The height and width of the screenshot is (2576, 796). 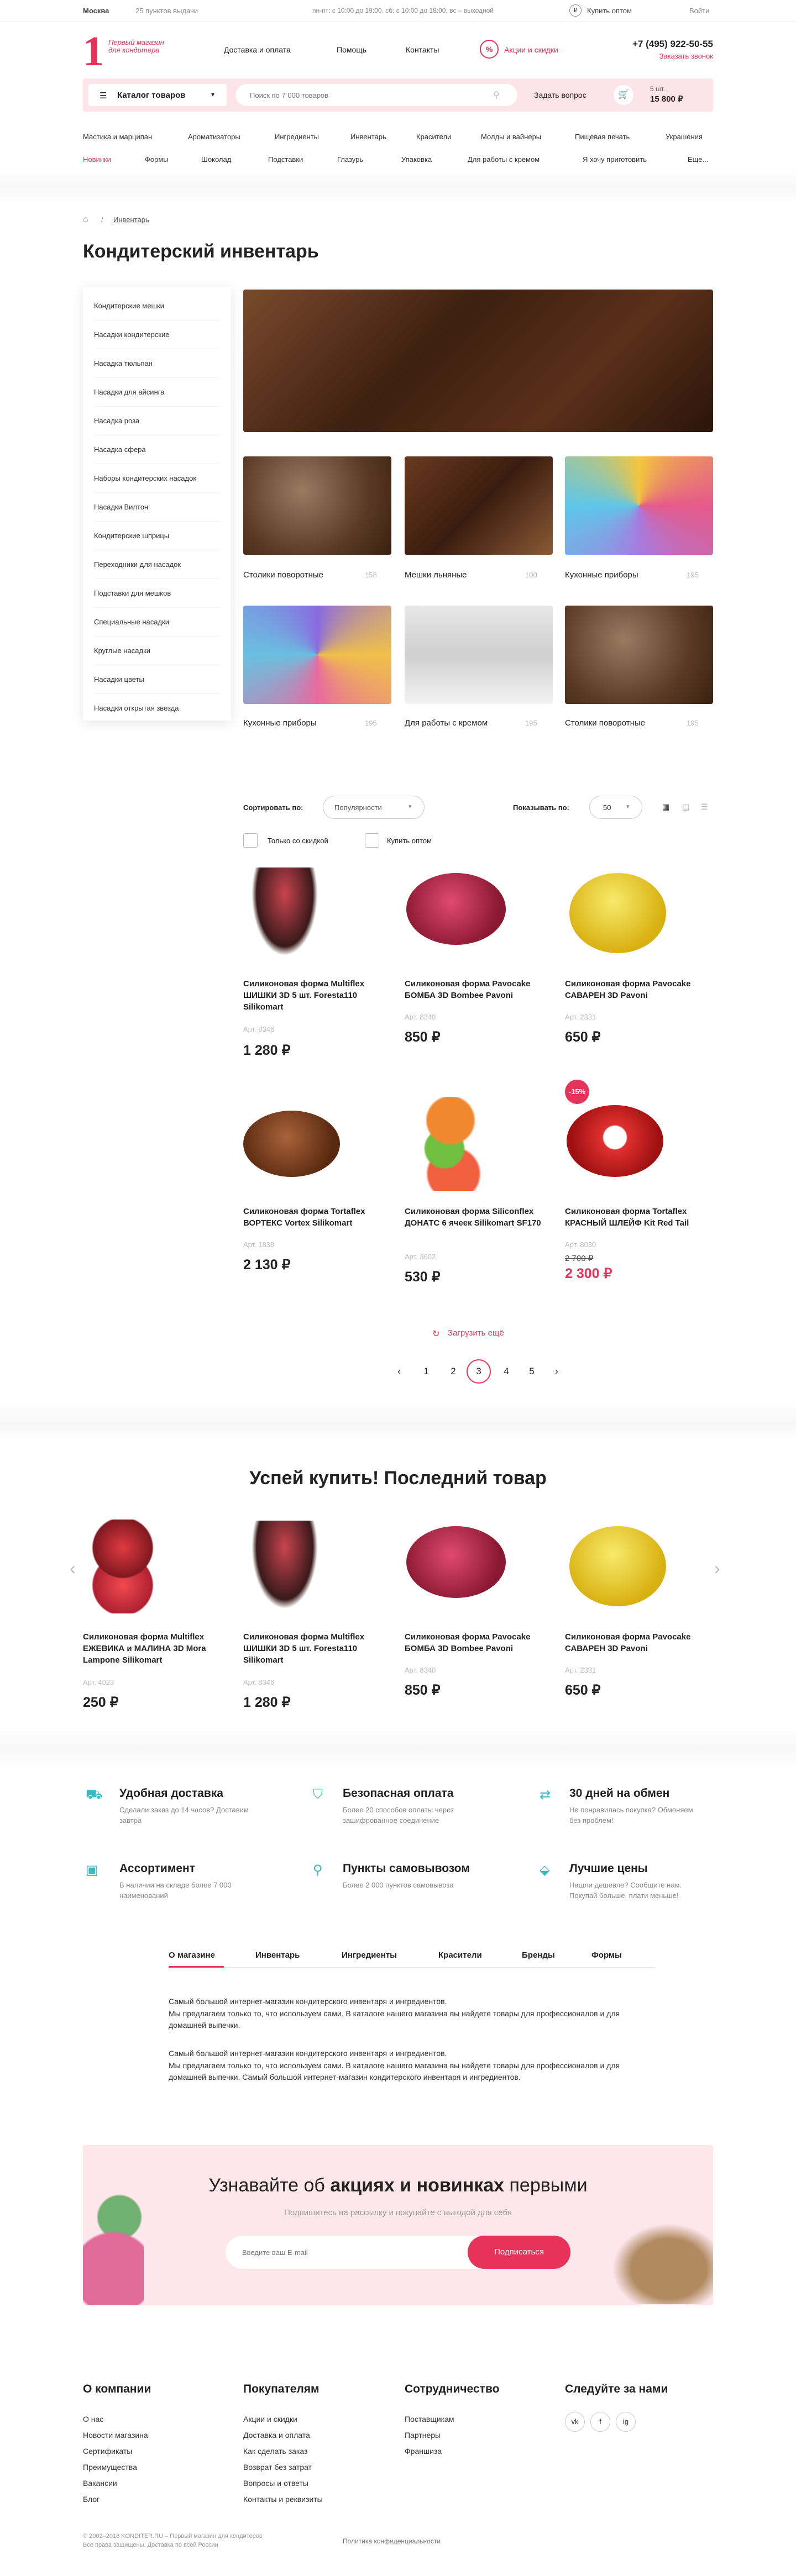 What do you see at coordinates (519, 2252) in the screenshot?
I see `subscribe-button: Подписаться` at bounding box center [519, 2252].